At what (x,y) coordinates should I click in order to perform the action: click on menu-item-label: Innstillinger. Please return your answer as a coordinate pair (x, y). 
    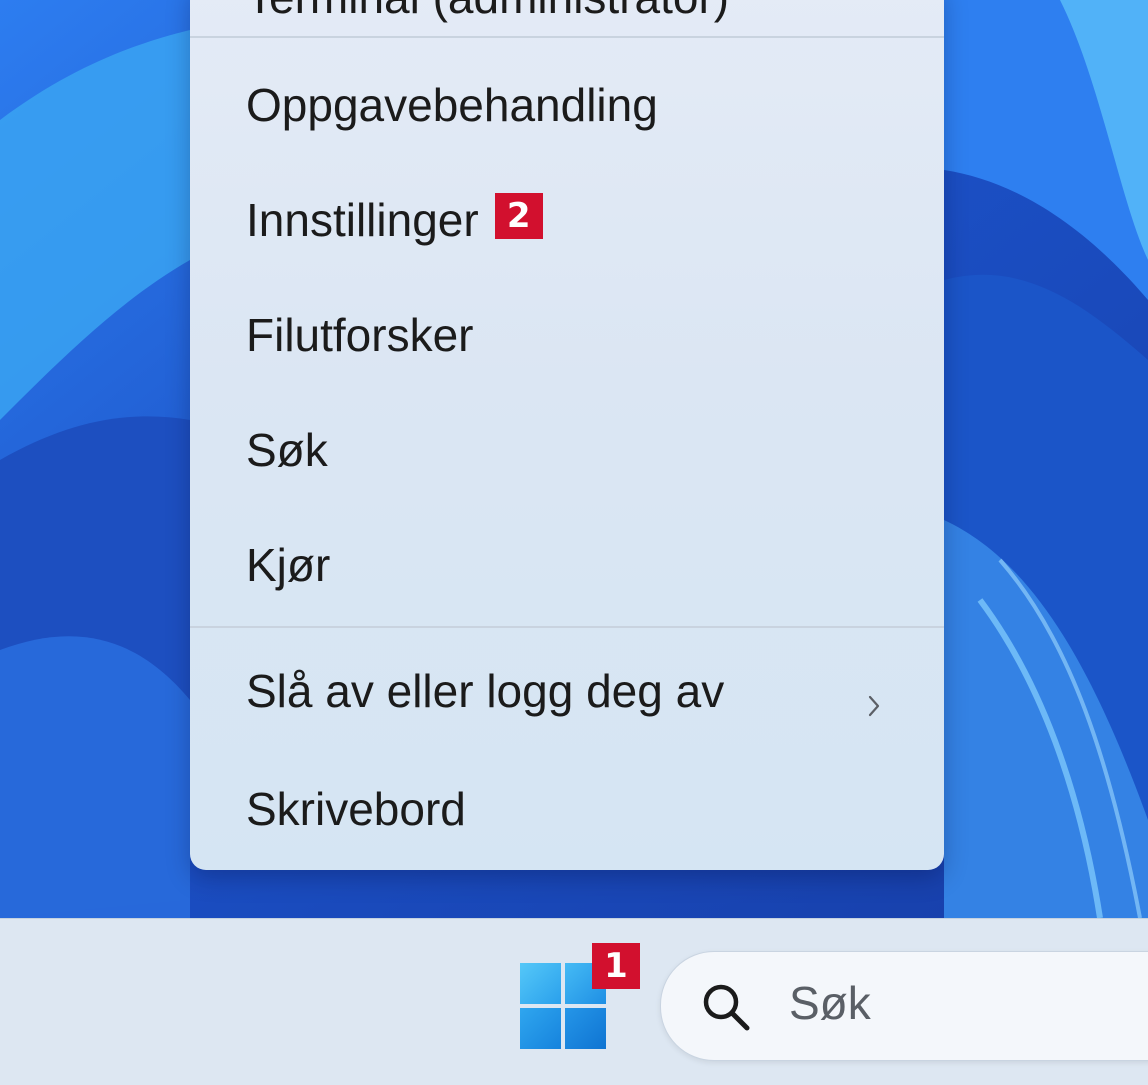
    Looking at the image, I should click on (362, 220).